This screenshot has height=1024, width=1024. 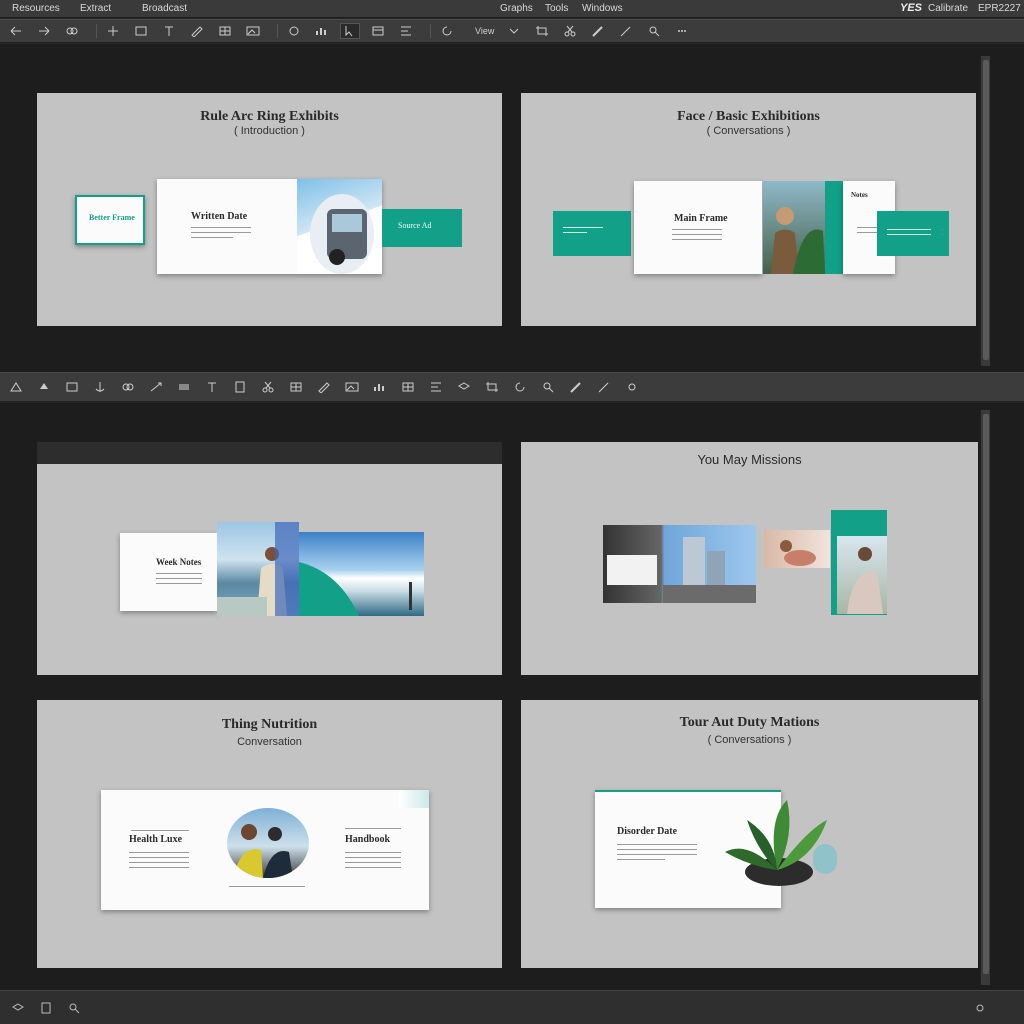 What do you see at coordinates (794, 227) in the screenshot?
I see `photo-man-plants` at bounding box center [794, 227].